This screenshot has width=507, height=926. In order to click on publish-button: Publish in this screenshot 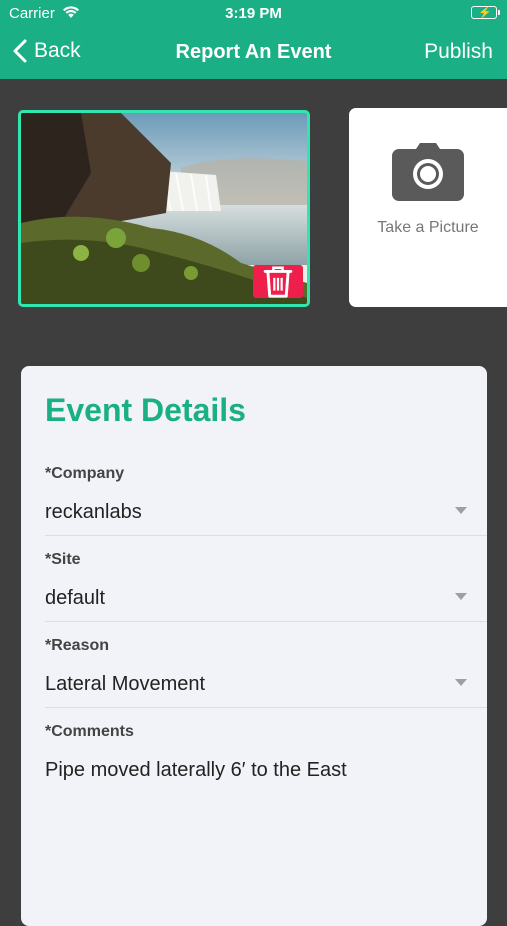, I will do `click(458, 52)`.